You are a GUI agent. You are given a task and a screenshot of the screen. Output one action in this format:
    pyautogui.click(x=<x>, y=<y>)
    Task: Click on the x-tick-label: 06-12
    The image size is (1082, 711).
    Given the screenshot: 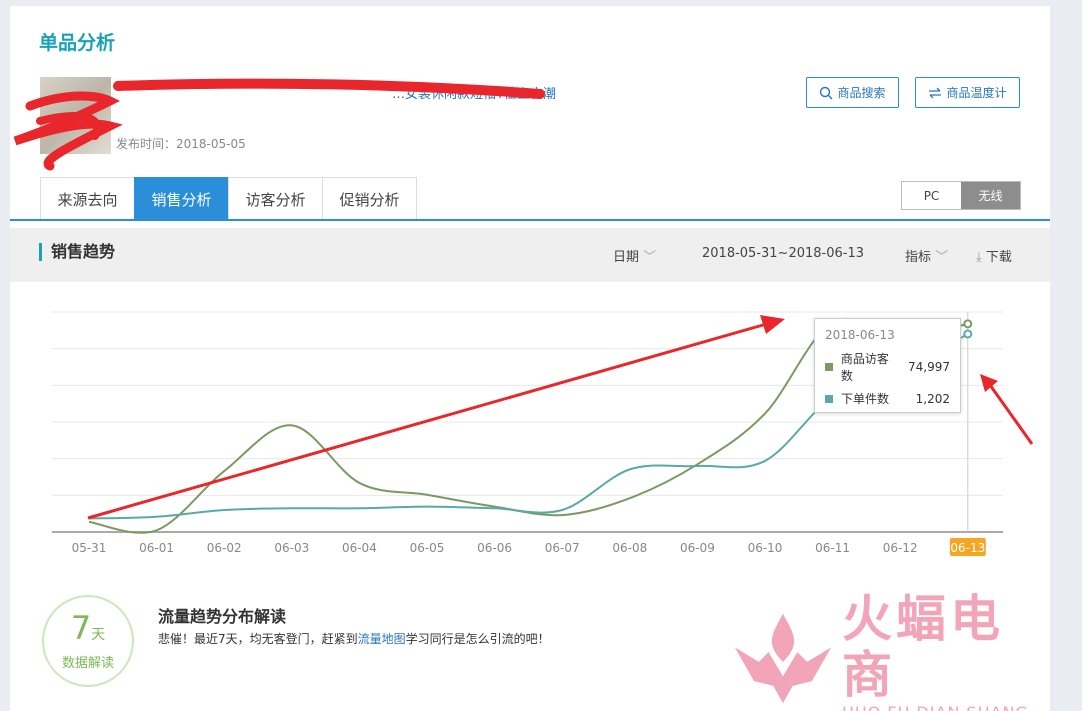 What is the action you would take?
    pyautogui.click(x=900, y=548)
    